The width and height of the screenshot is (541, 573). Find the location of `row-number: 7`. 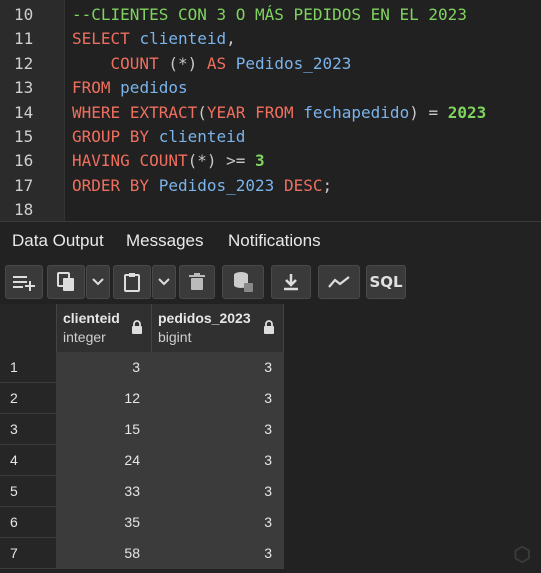

row-number: 7 is located at coordinates (28, 553).